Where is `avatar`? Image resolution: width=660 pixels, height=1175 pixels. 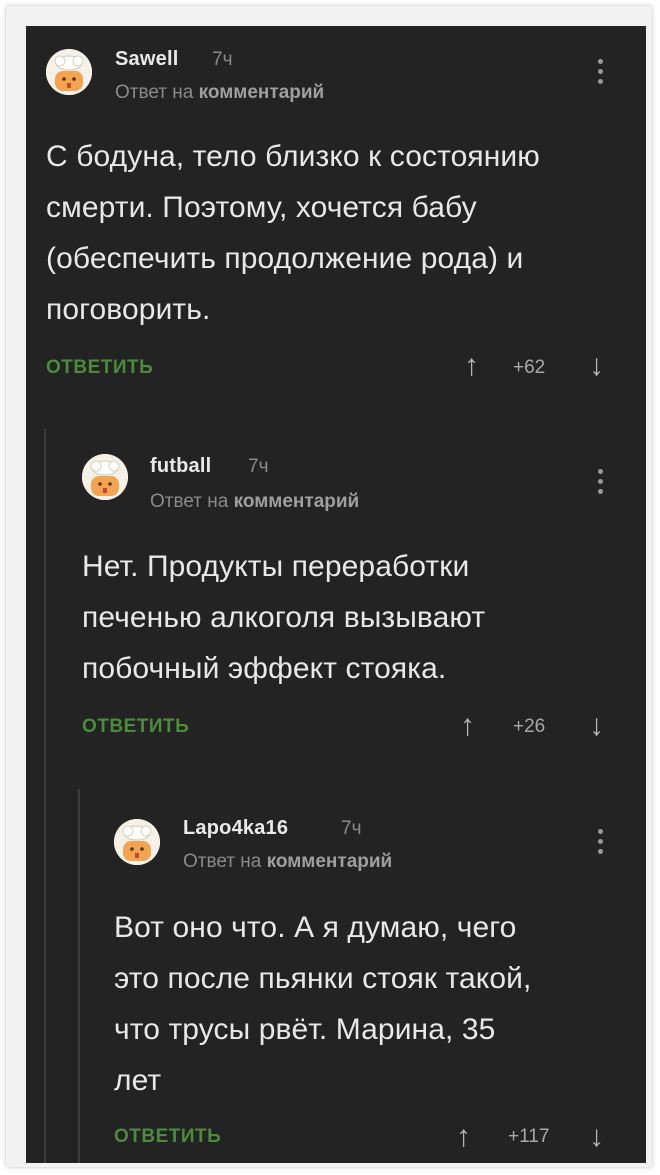 avatar is located at coordinates (137, 842).